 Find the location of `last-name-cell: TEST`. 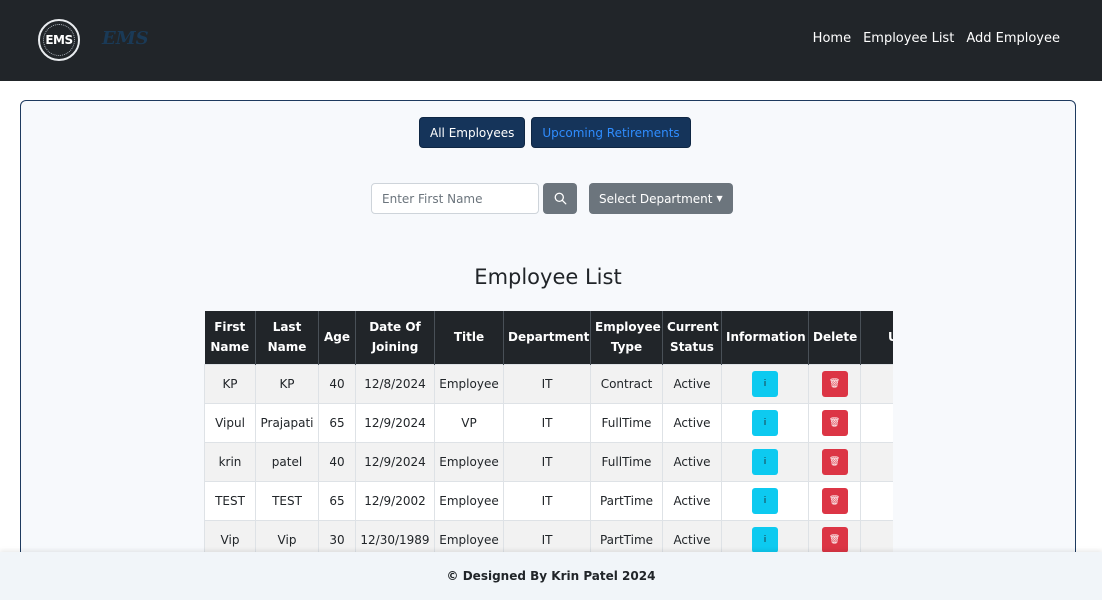

last-name-cell: TEST is located at coordinates (287, 500).